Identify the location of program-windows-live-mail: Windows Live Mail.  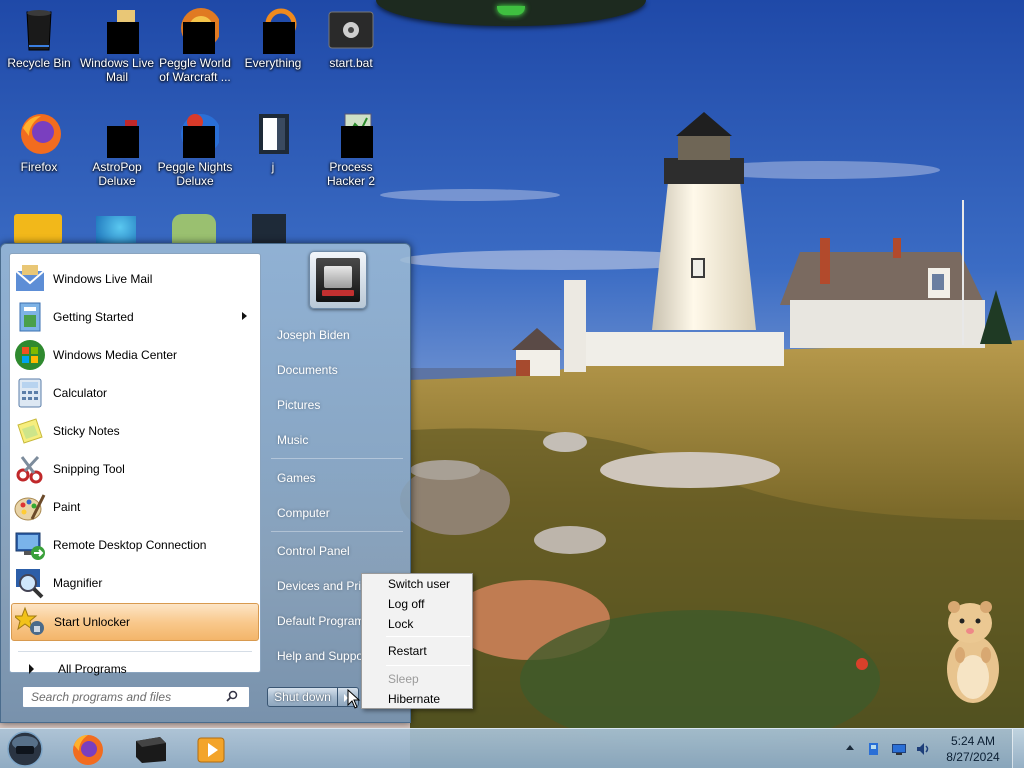
(135, 279).